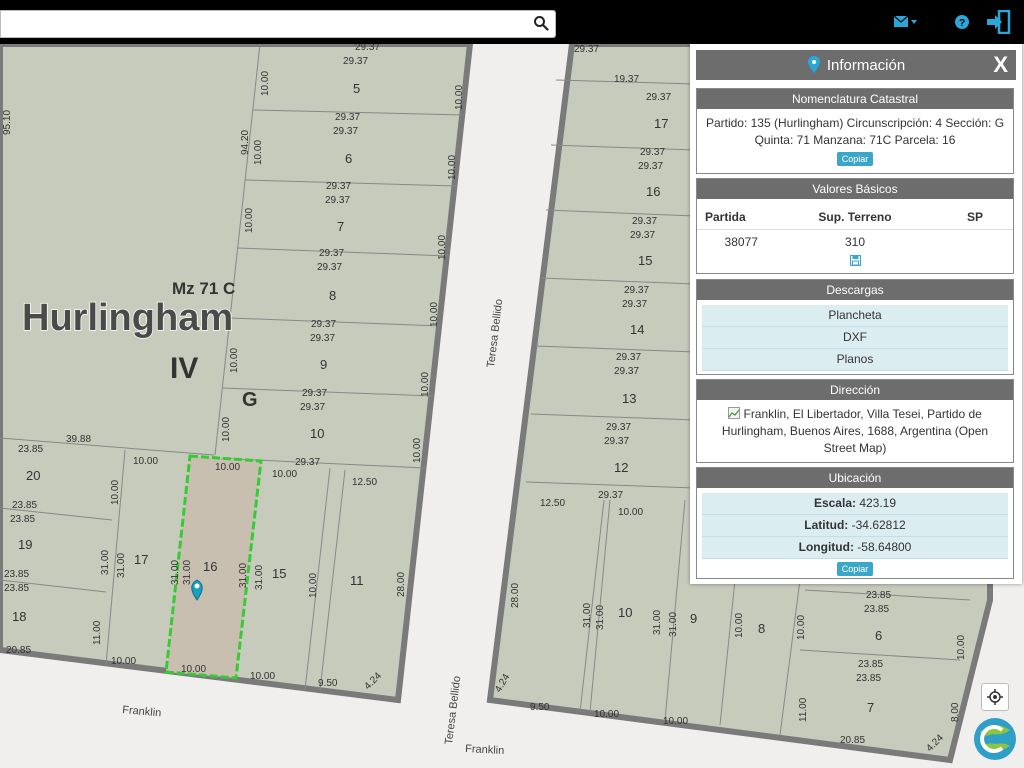 The height and width of the screenshot is (768, 1024). Describe the element at coordinates (955, 712) in the screenshot. I see `svg-text: 8.00` at that location.